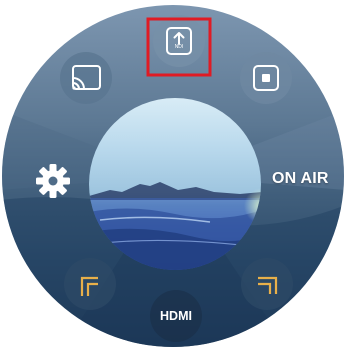 The height and width of the screenshot is (352, 346). I want to click on hdmi-button: HDMI, so click(176, 316).